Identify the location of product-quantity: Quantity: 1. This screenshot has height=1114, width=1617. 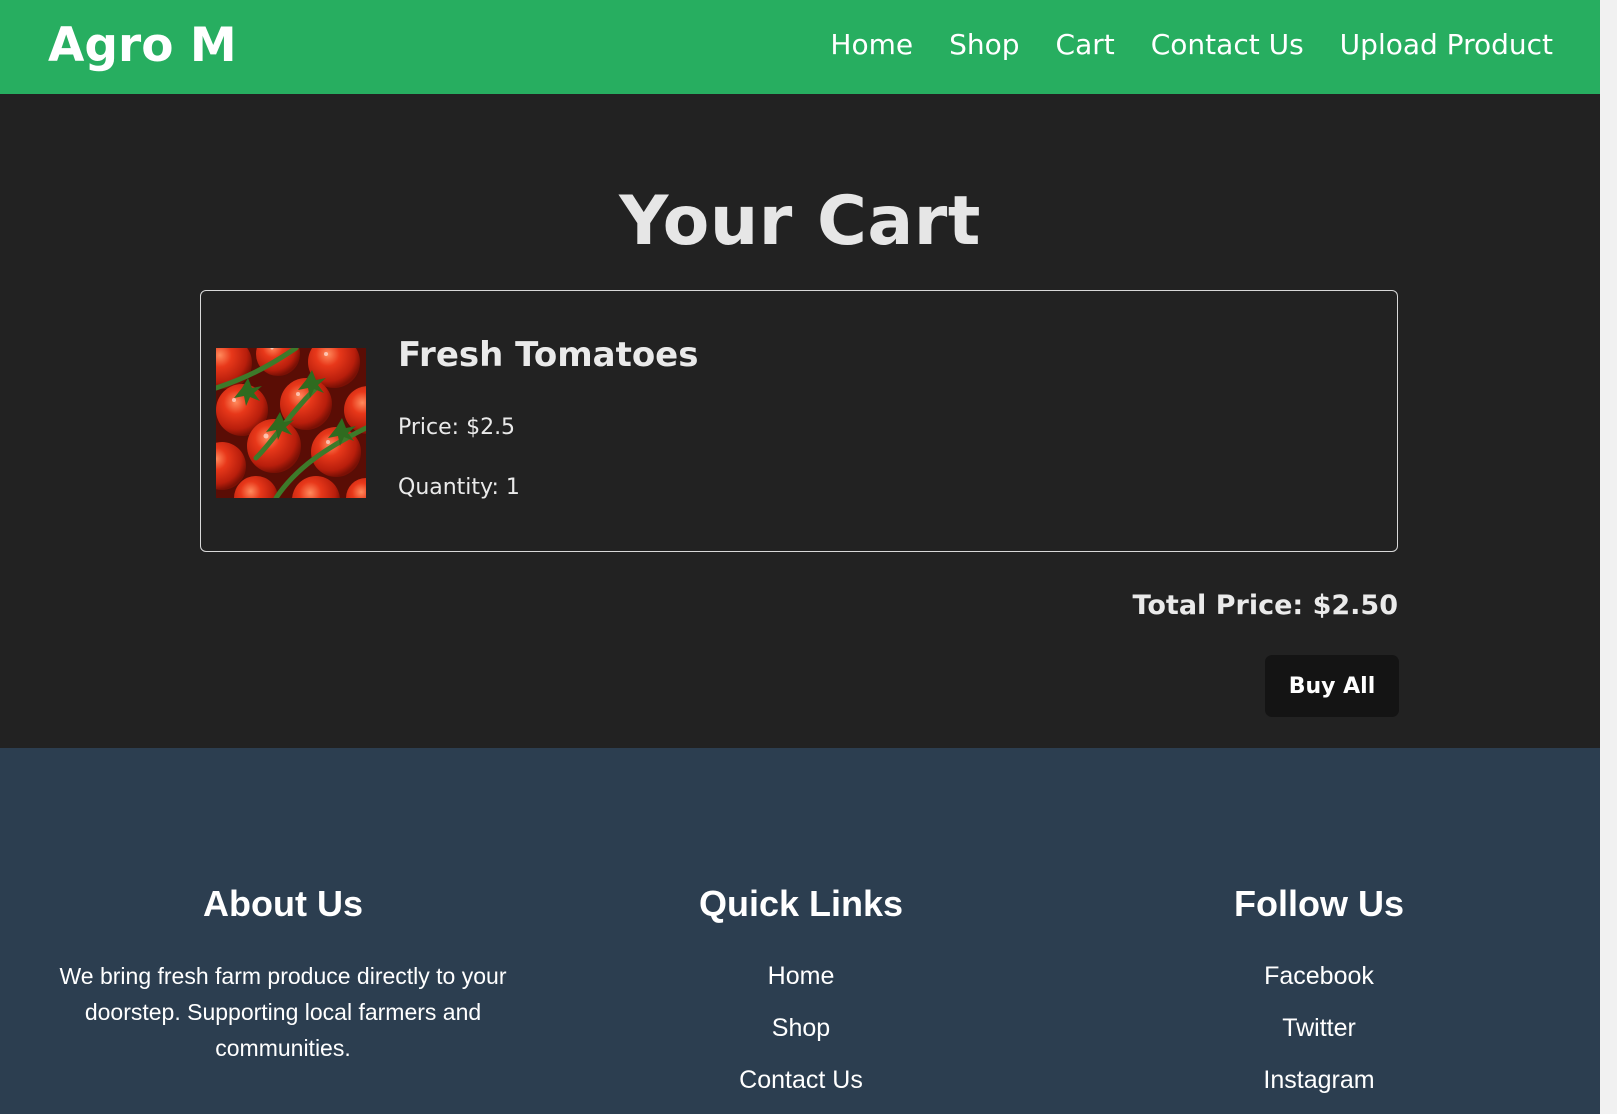
(459, 487).